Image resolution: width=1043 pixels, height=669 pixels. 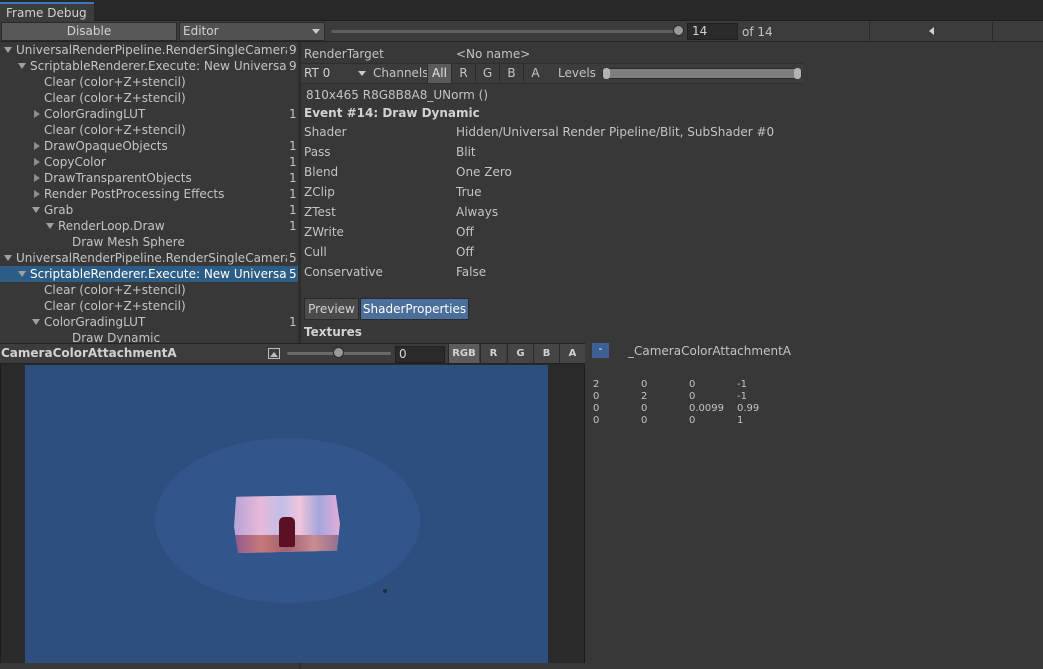 What do you see at coordinates (149, 146) in the screenshot?
I see `tree-row: DrawOpaqueObjects 1` at bounding box center [149, 146].